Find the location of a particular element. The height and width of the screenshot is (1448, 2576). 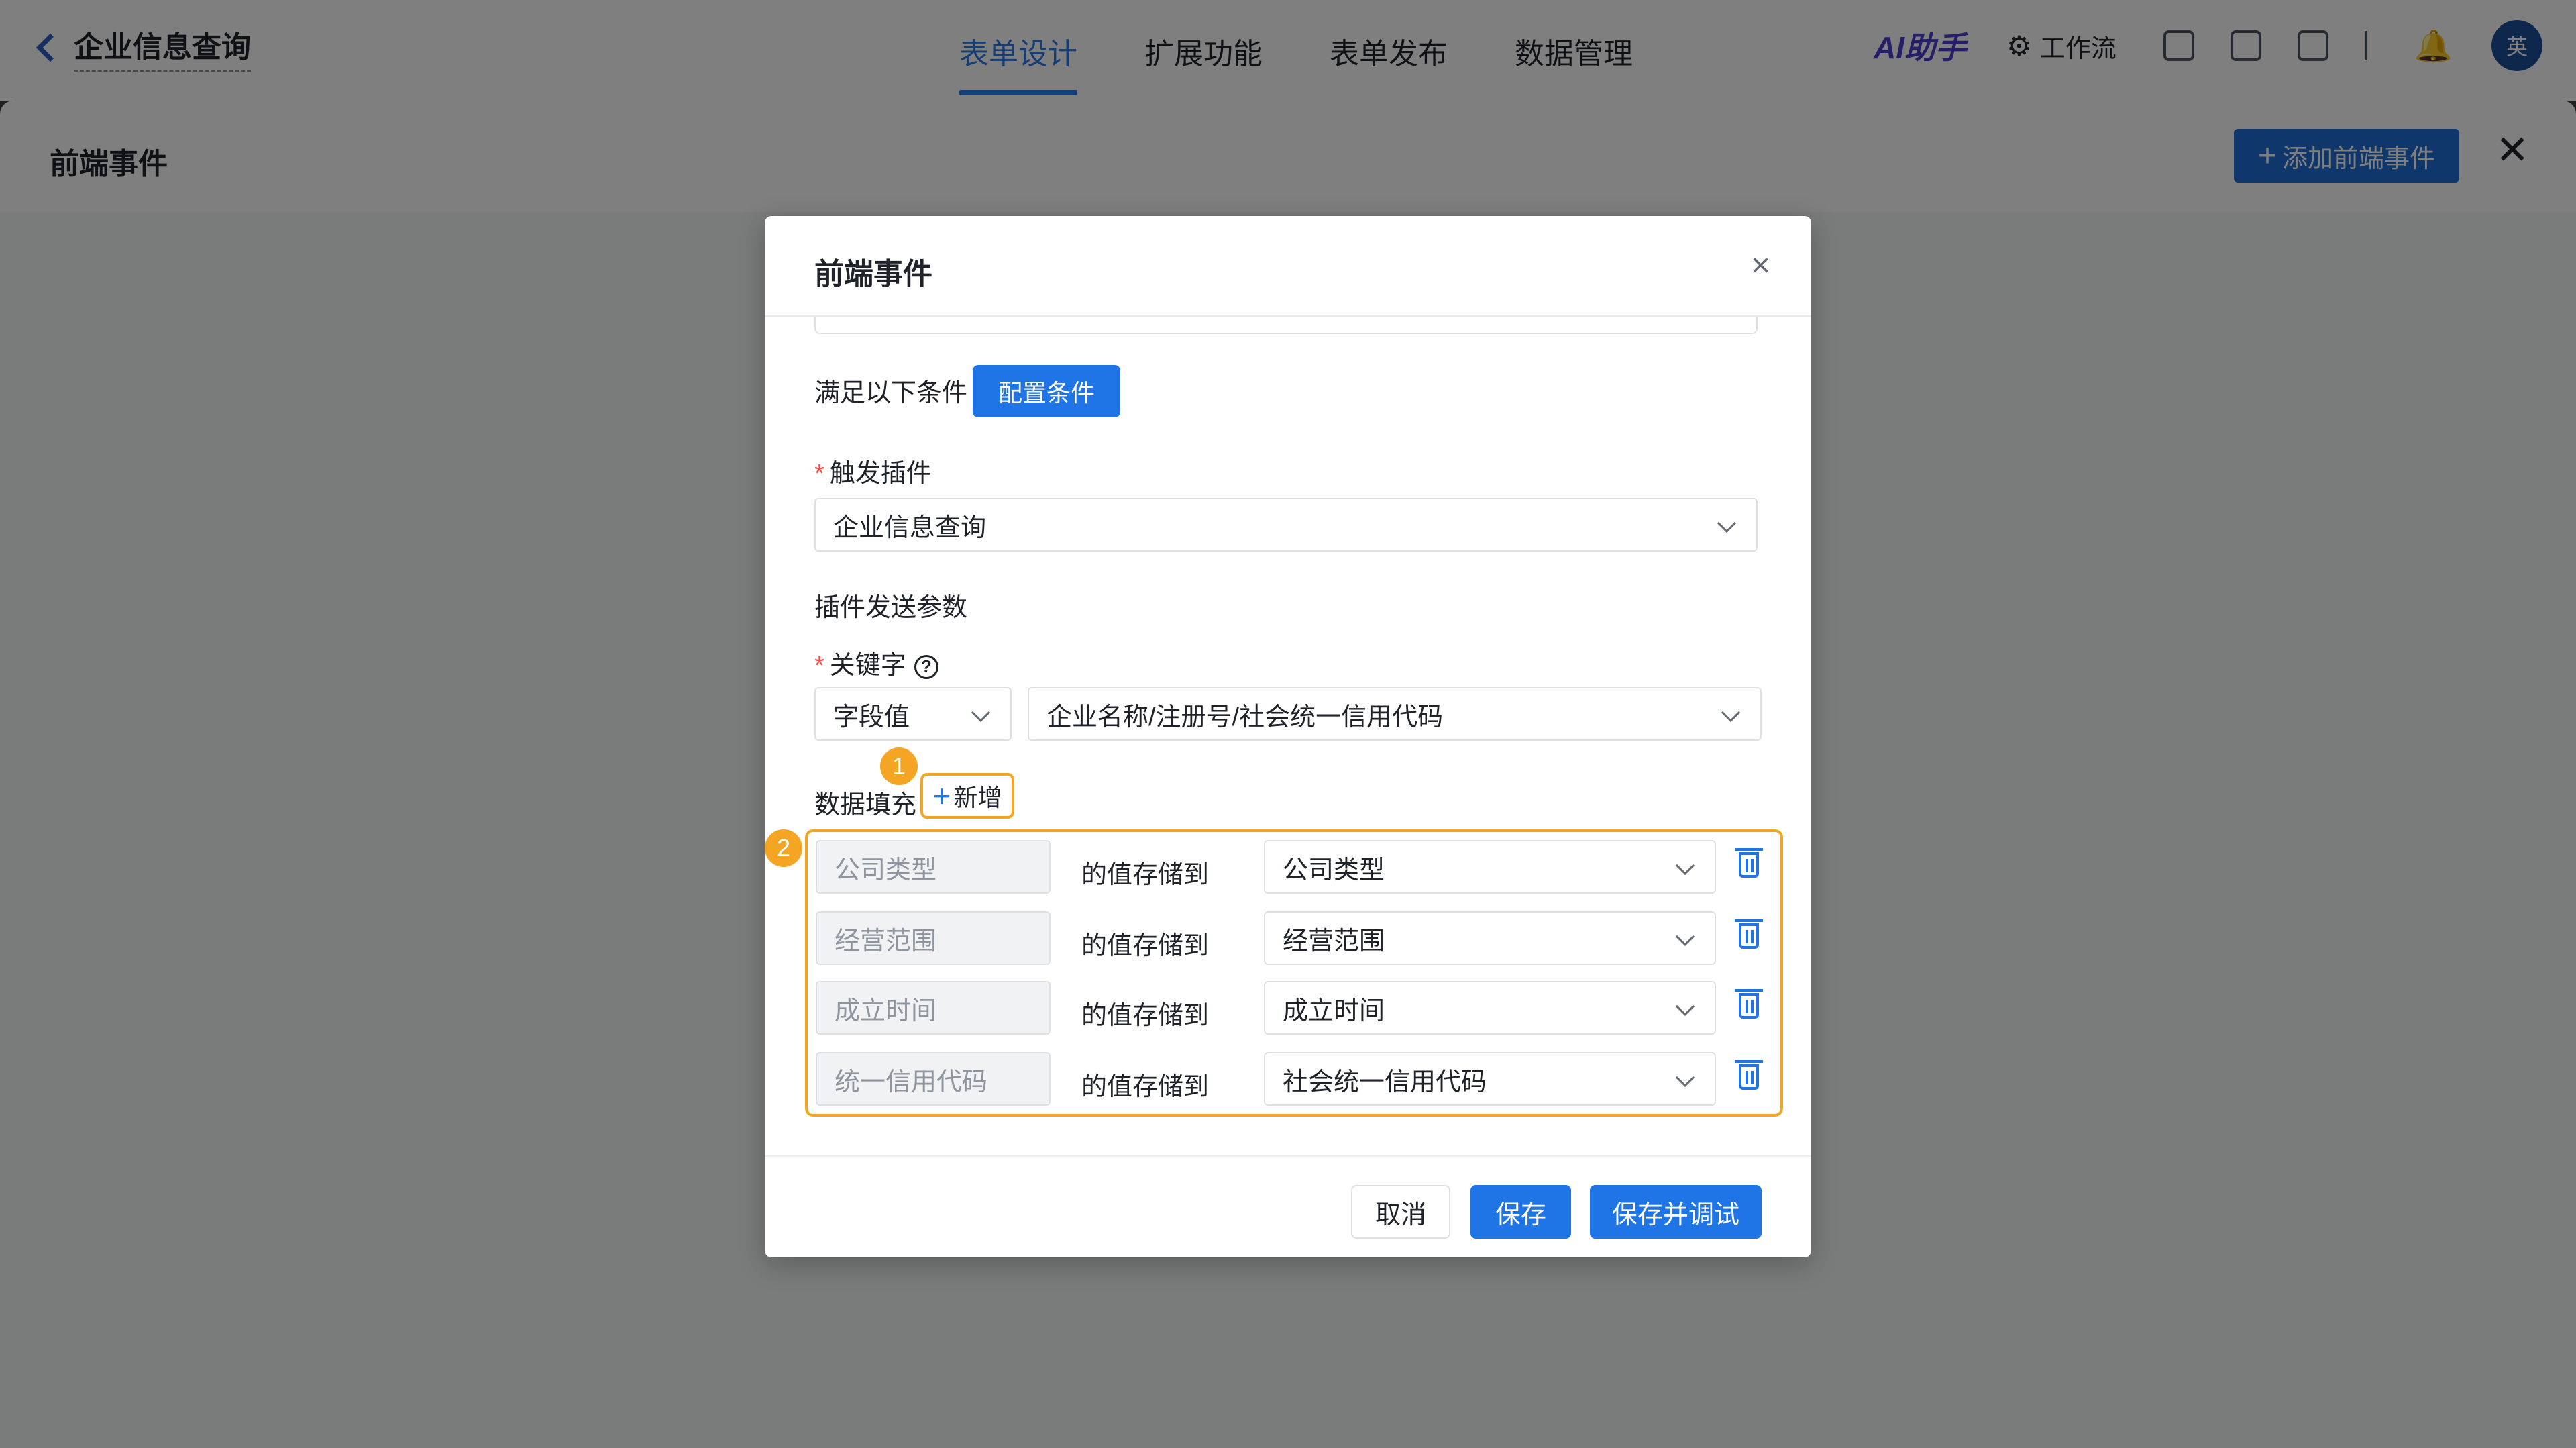

mapping-row: 统一信用代码 的值存储到 社会统一信用代码 is located at coordinates (1288, 1079).